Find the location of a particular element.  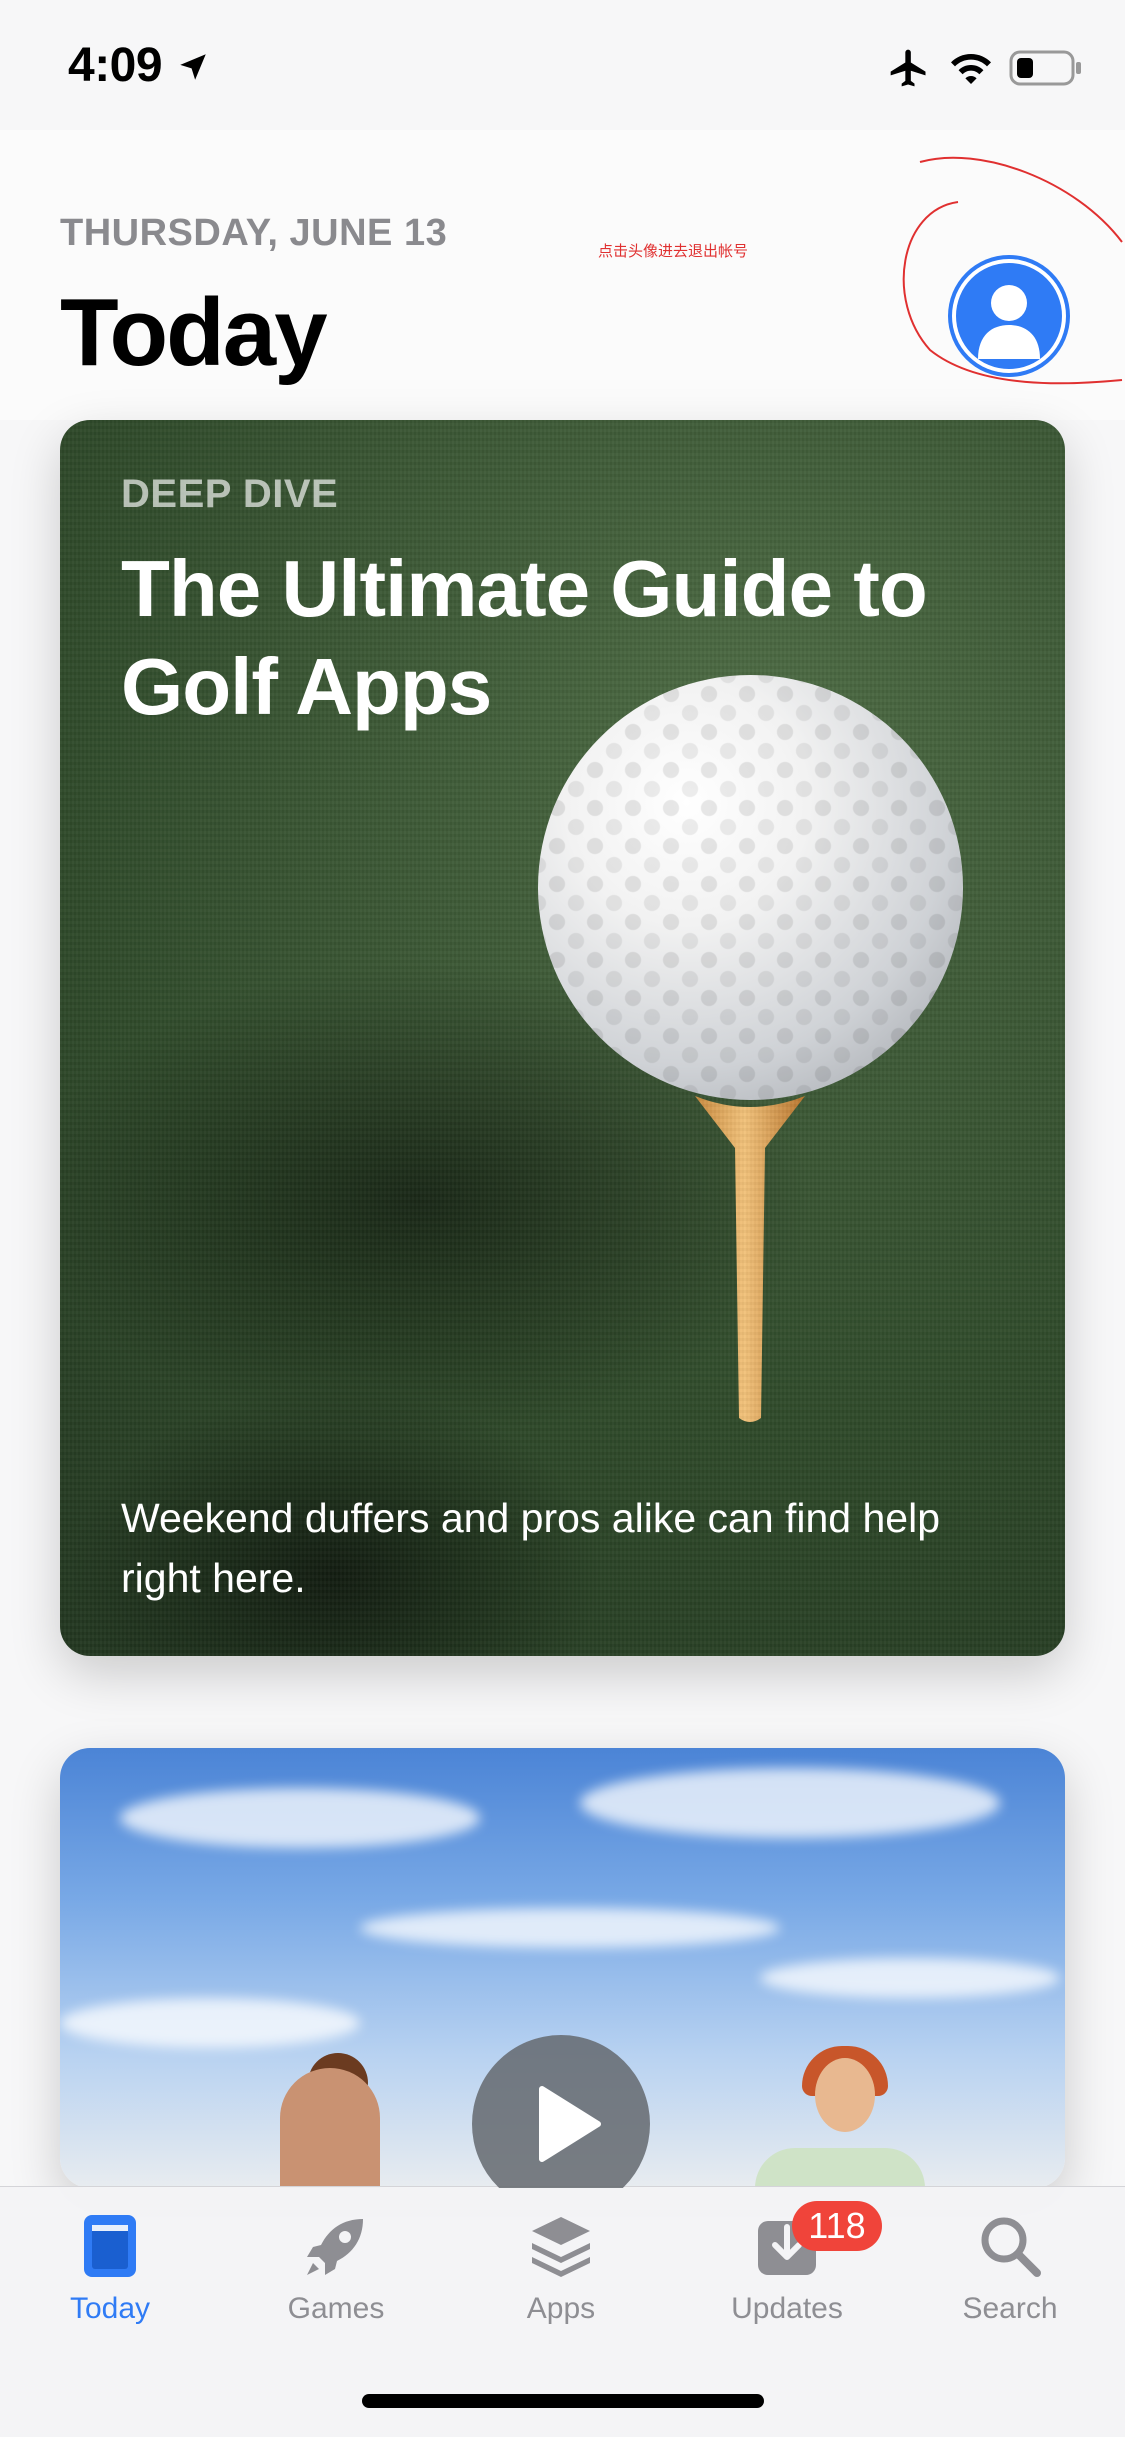

play-button is located at coordinates (561, 2111).